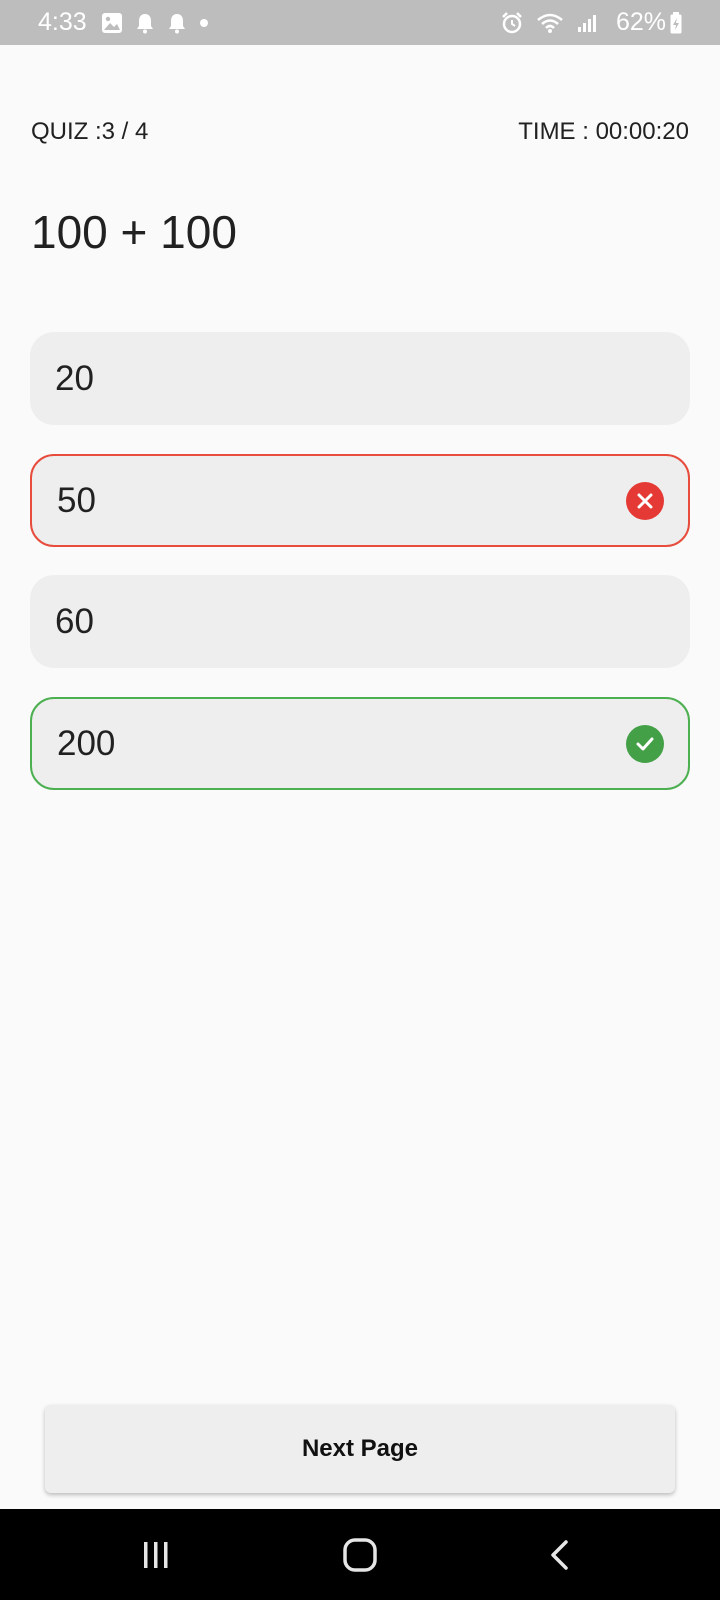  I want to click on battery-percent: 62%, so click(640, 22).